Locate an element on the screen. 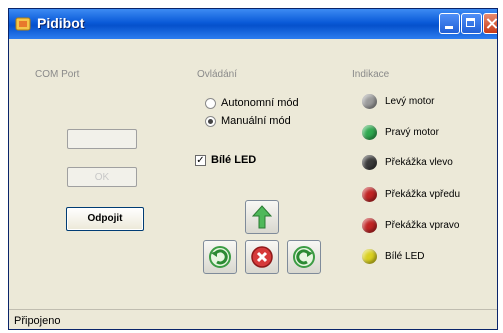 The height and width of the screenshot is (333, 503). indicator-white-led: Bílé LED is located at coordinates (393, 256).